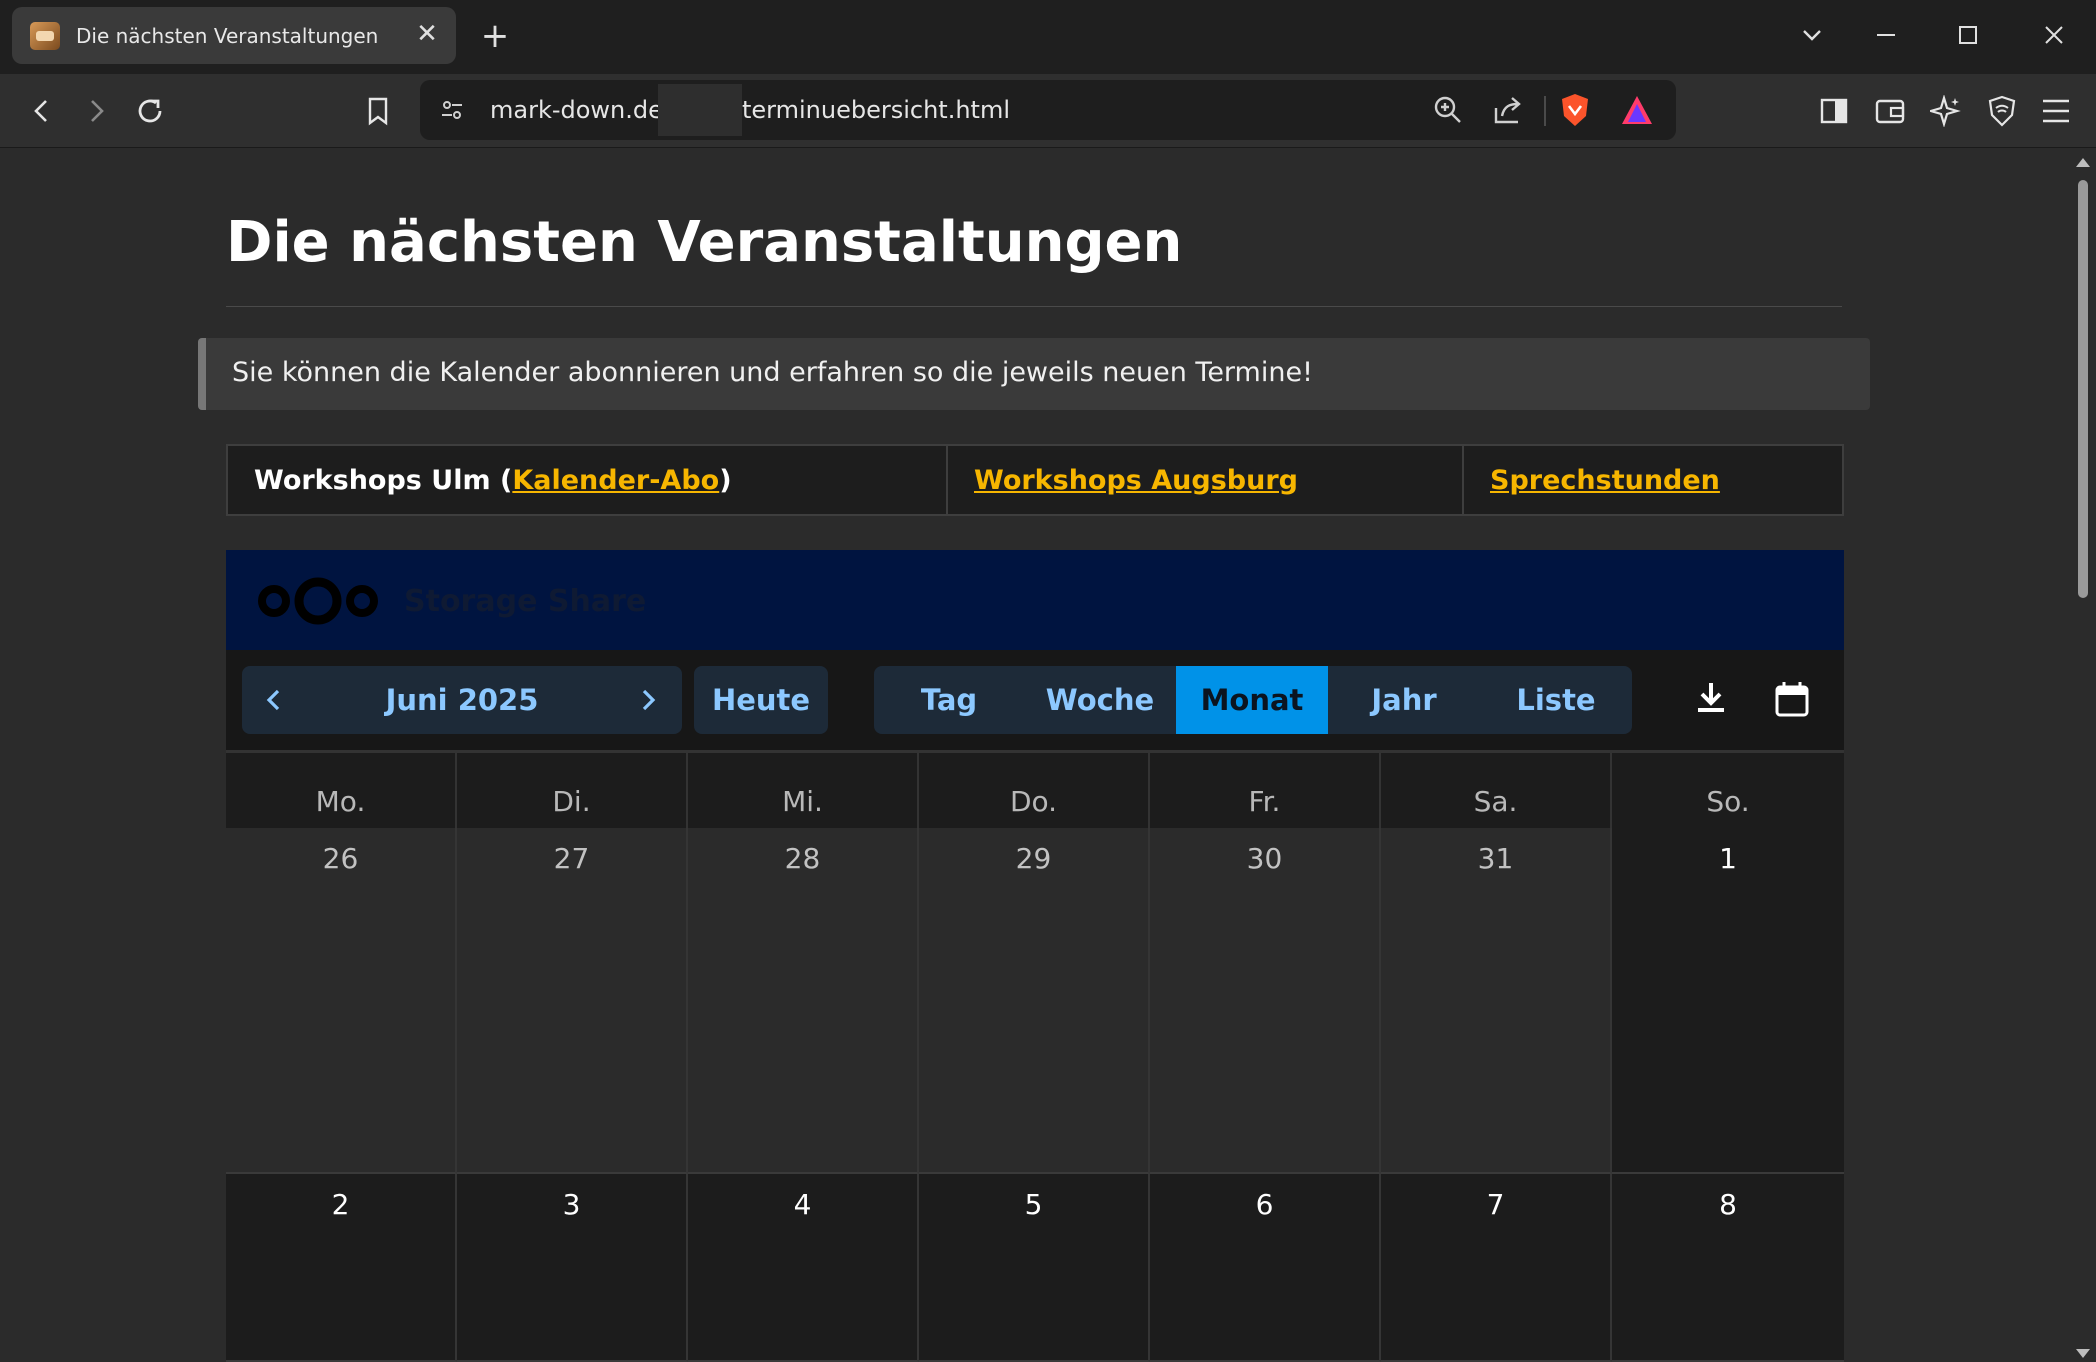 This screenshot has width=2096, height=1362. Describe the element at coordinates (1034, 789) in the screenshot. I see `weekday-header: Do.` at that location.